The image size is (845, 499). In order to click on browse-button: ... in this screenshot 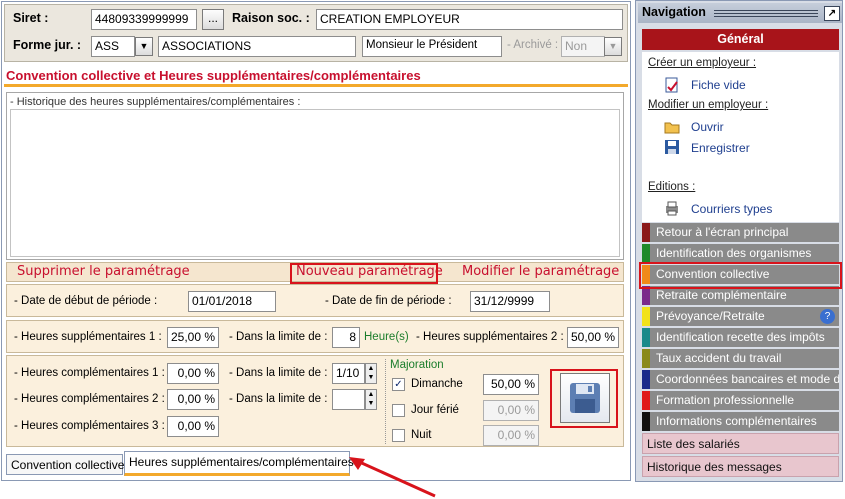, I will do `click(213, 19)`.